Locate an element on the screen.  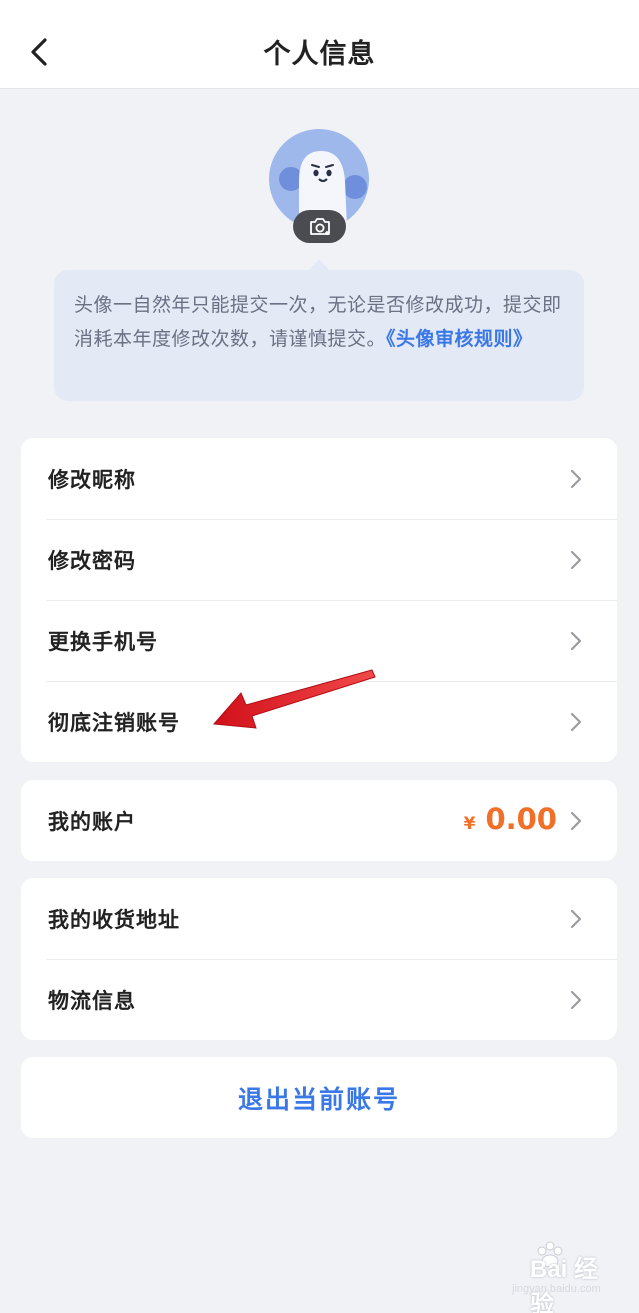
edit-nickname-item: 修改昵称 is located at coordinates (319, 478).